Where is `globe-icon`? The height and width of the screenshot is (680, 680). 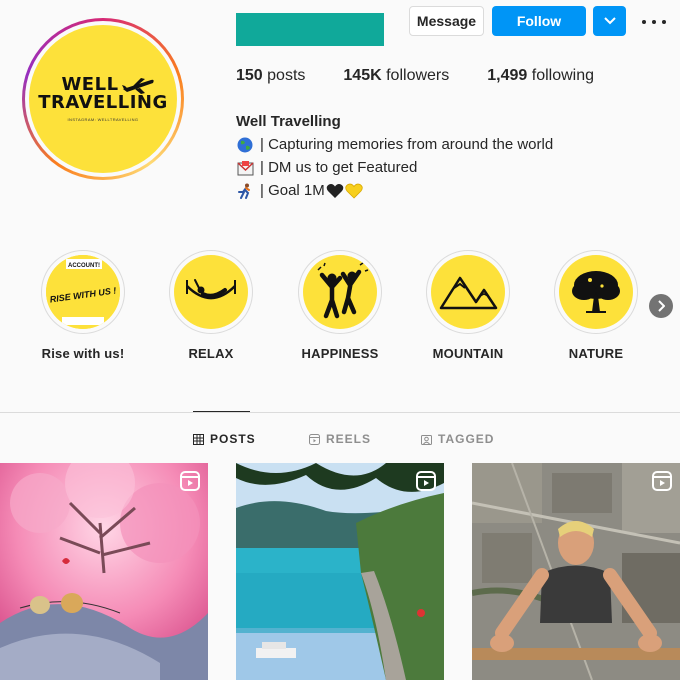 globe-icon is located at coordinates (245, 145).